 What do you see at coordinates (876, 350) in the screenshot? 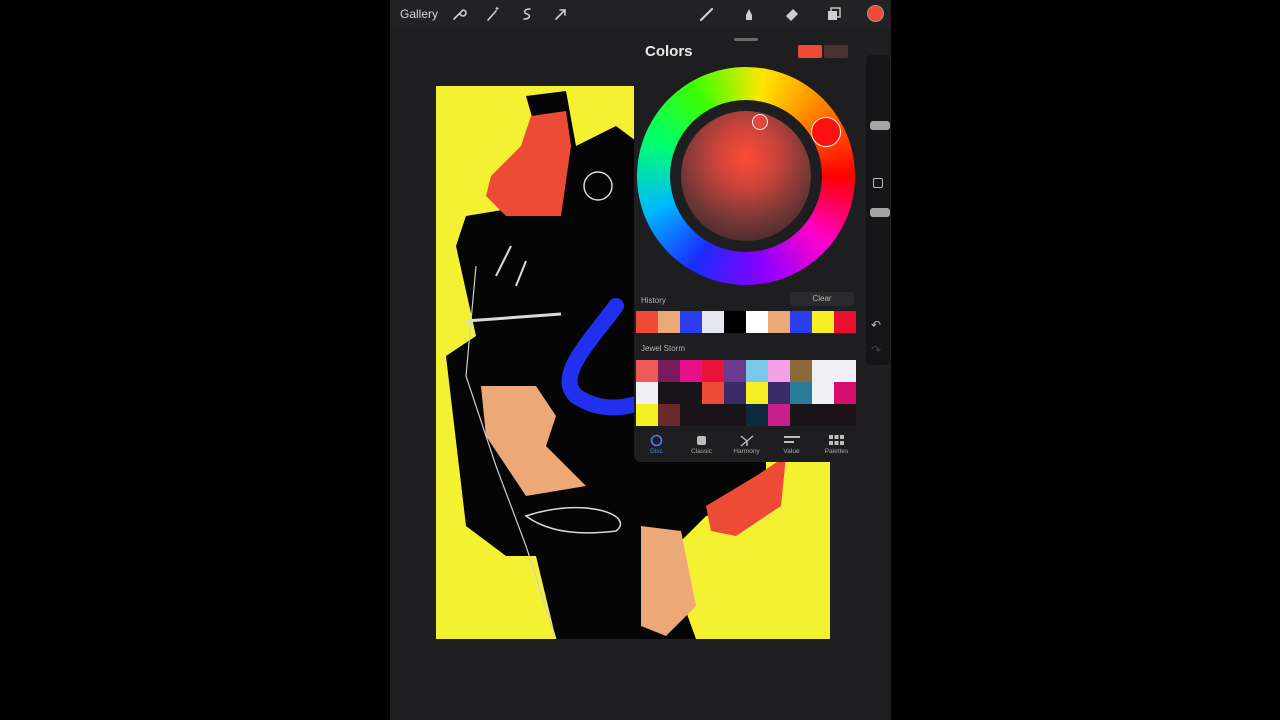
I see `redo-icon: ↷` at bounding box center [876, 350].